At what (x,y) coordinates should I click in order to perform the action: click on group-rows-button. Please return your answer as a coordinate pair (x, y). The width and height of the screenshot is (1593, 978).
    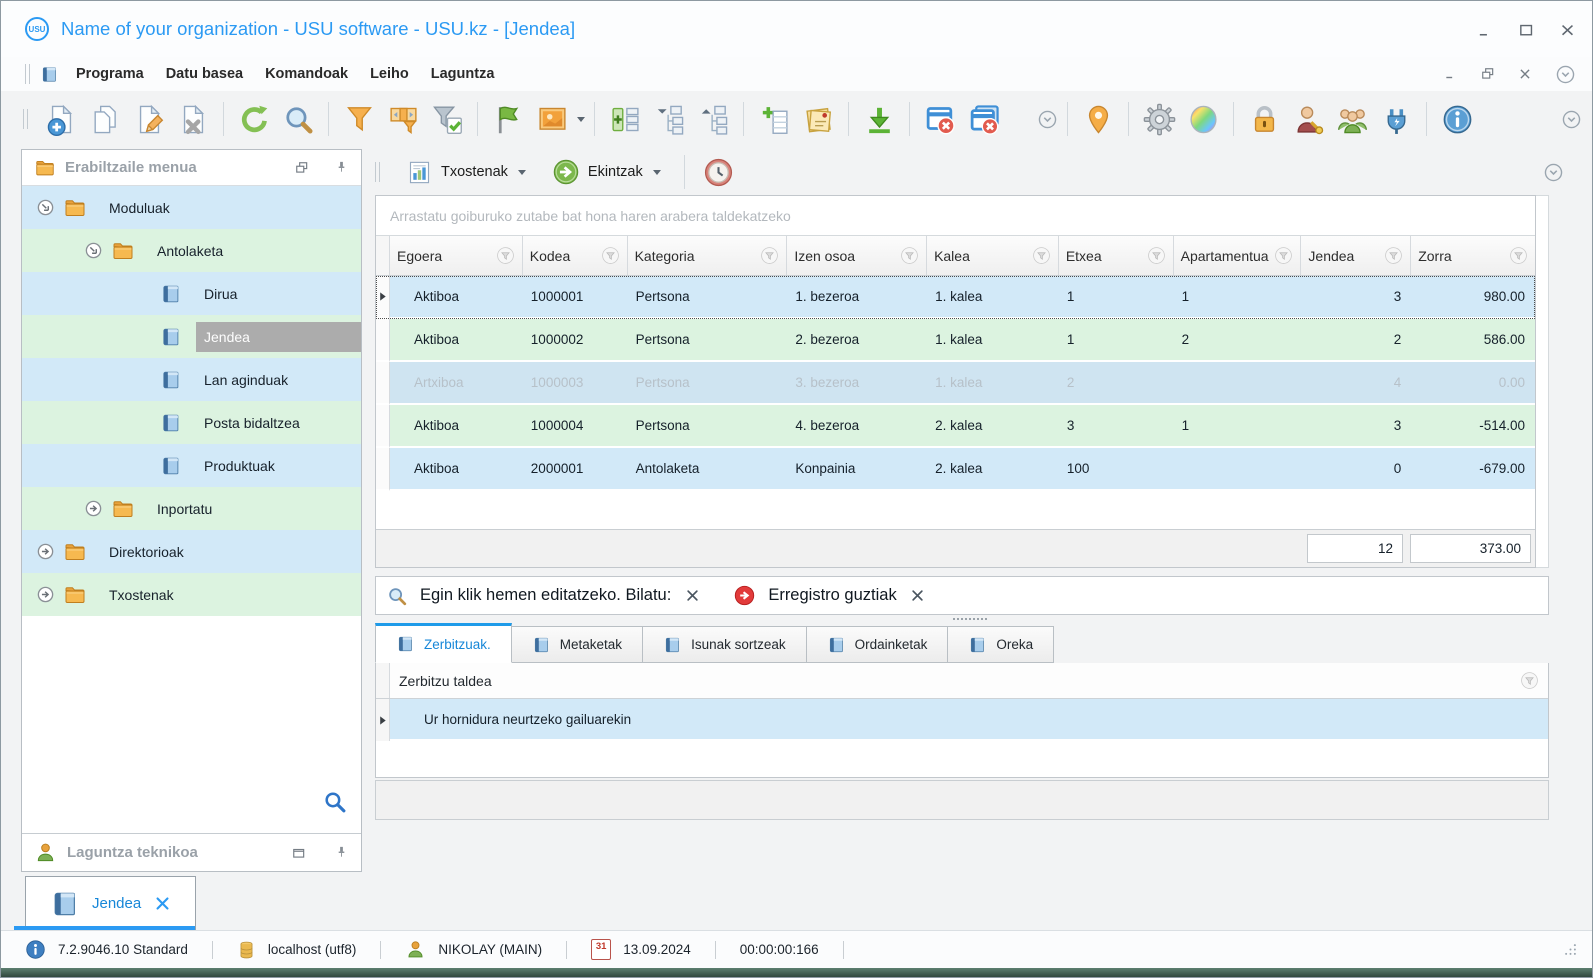
    Looking at the image, I should click on (625, 119).